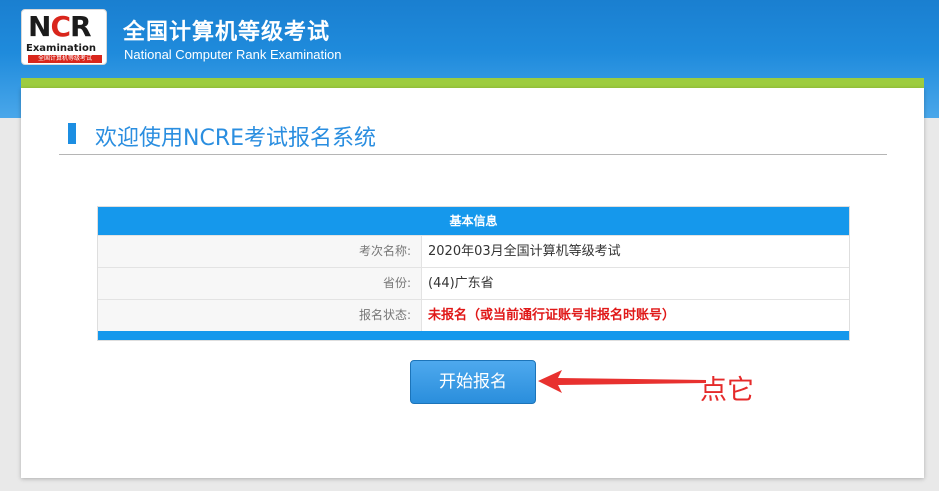 The width and height of the screenshot is (939, 491). I want to click on annotation-text: 点它, so click(727, 390).